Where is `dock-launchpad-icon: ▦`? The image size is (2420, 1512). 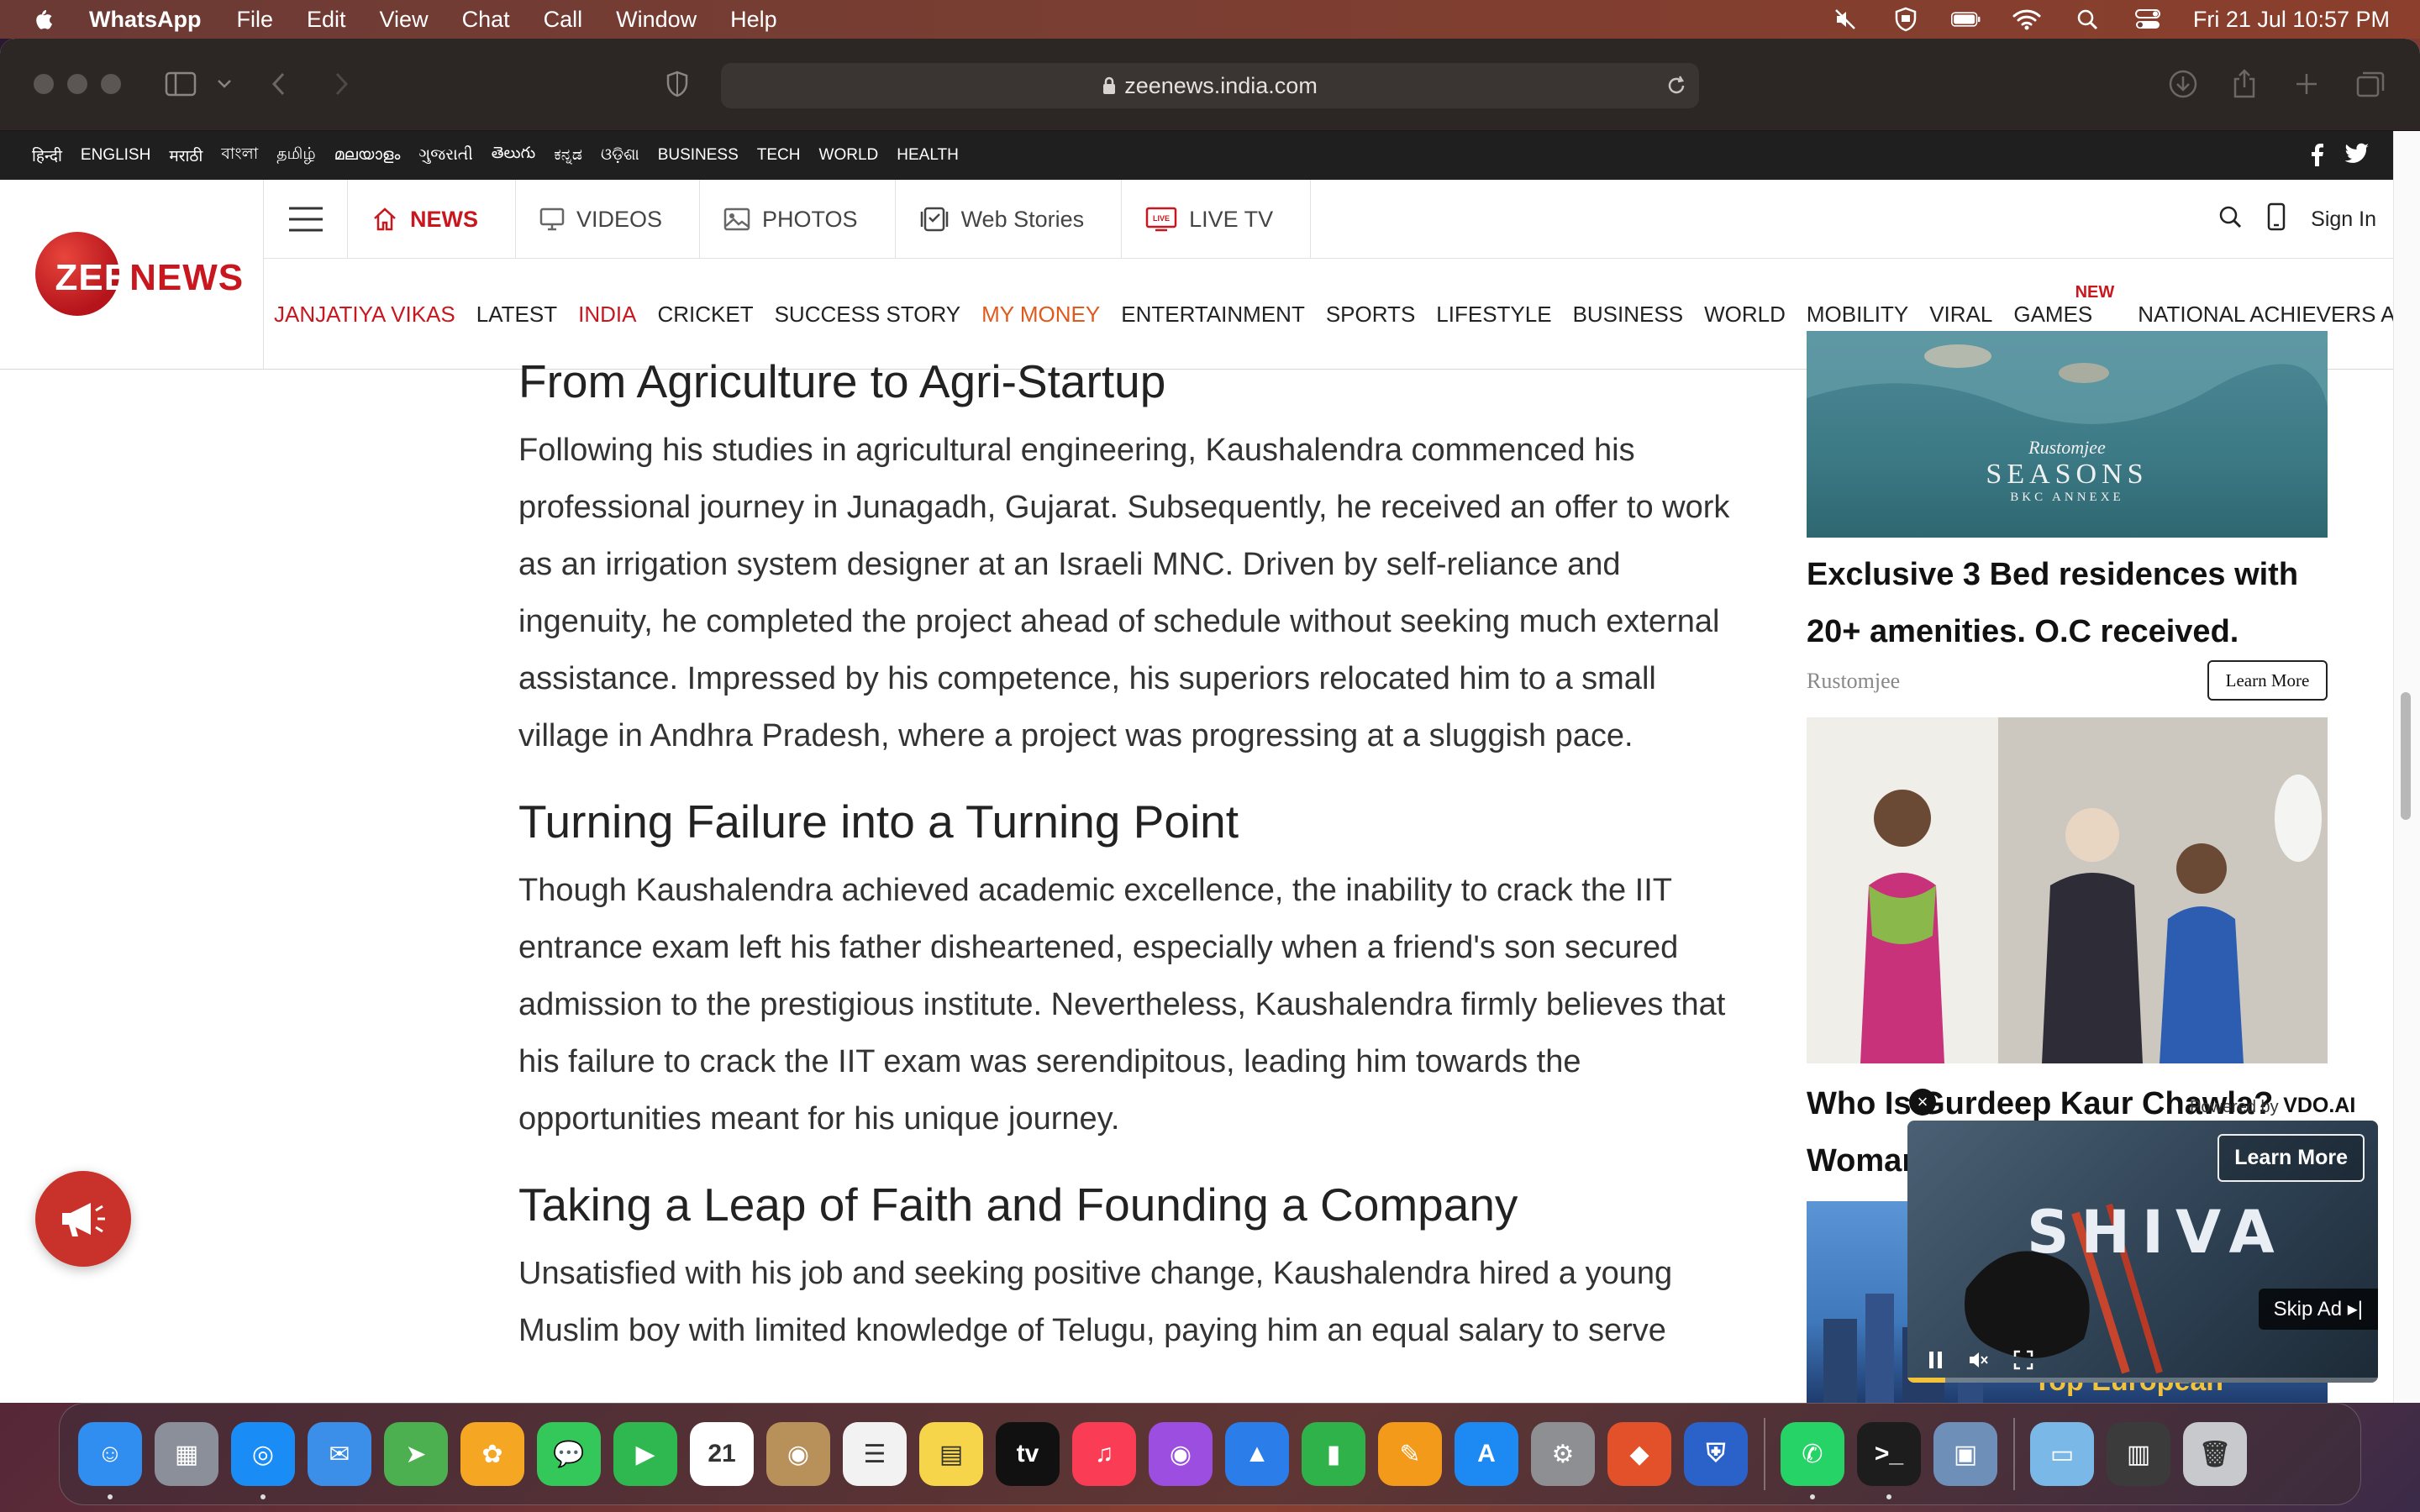 dock-launchpad-icon: ▦ is located at coordinates (187, 1454).